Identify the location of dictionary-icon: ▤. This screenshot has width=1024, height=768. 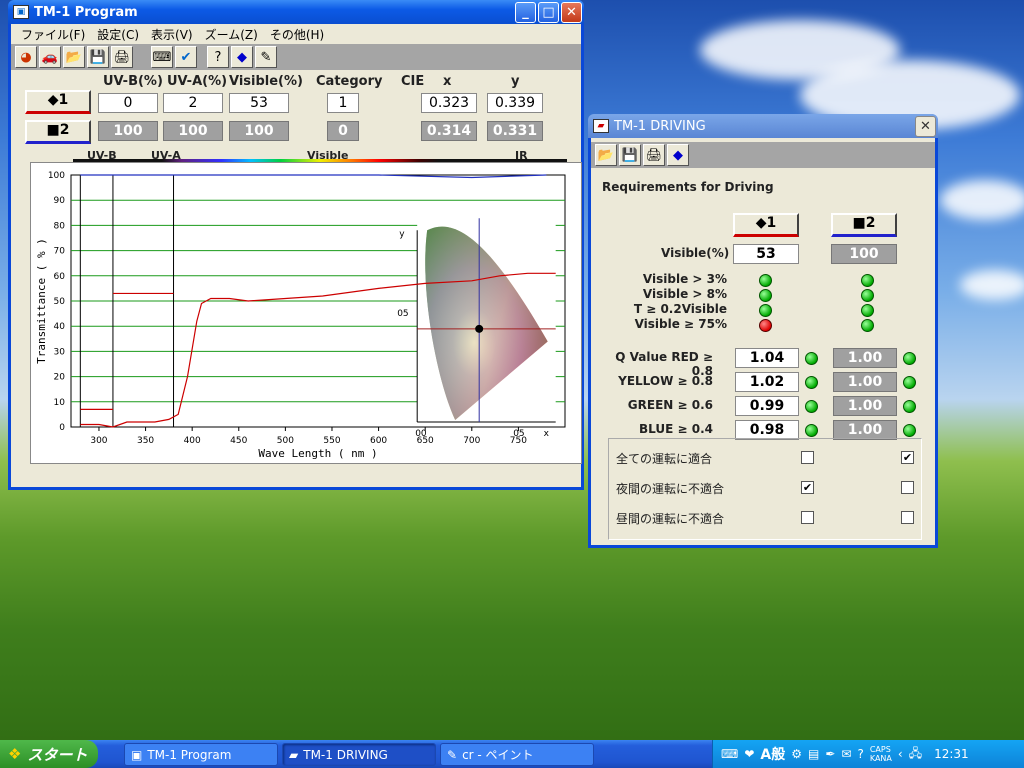
(813, 754).